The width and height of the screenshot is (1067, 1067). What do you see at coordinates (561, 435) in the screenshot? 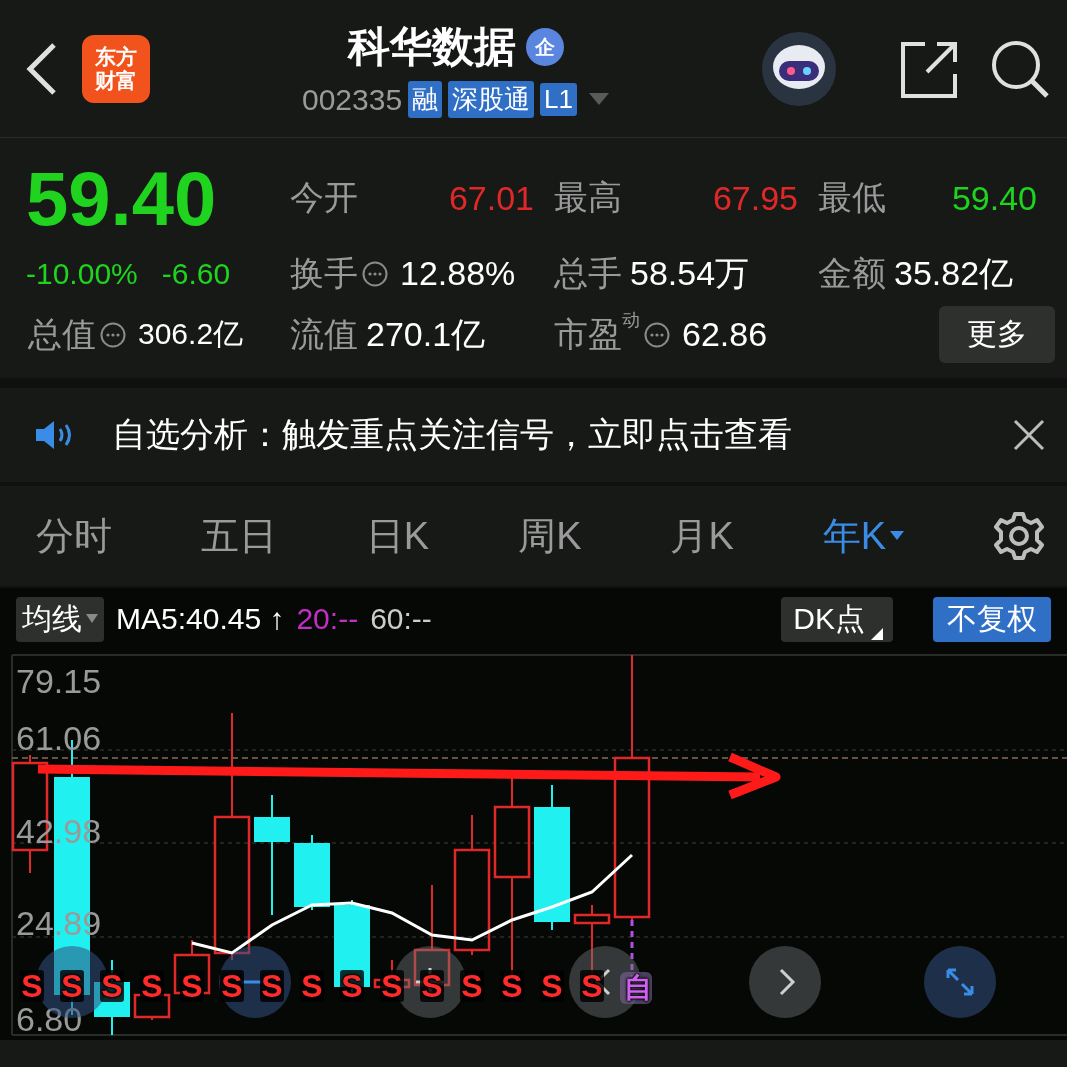
I see `notice-text: 自选分析：触发重点关注信号，立即点击查看` at bounding box center [561, 435].